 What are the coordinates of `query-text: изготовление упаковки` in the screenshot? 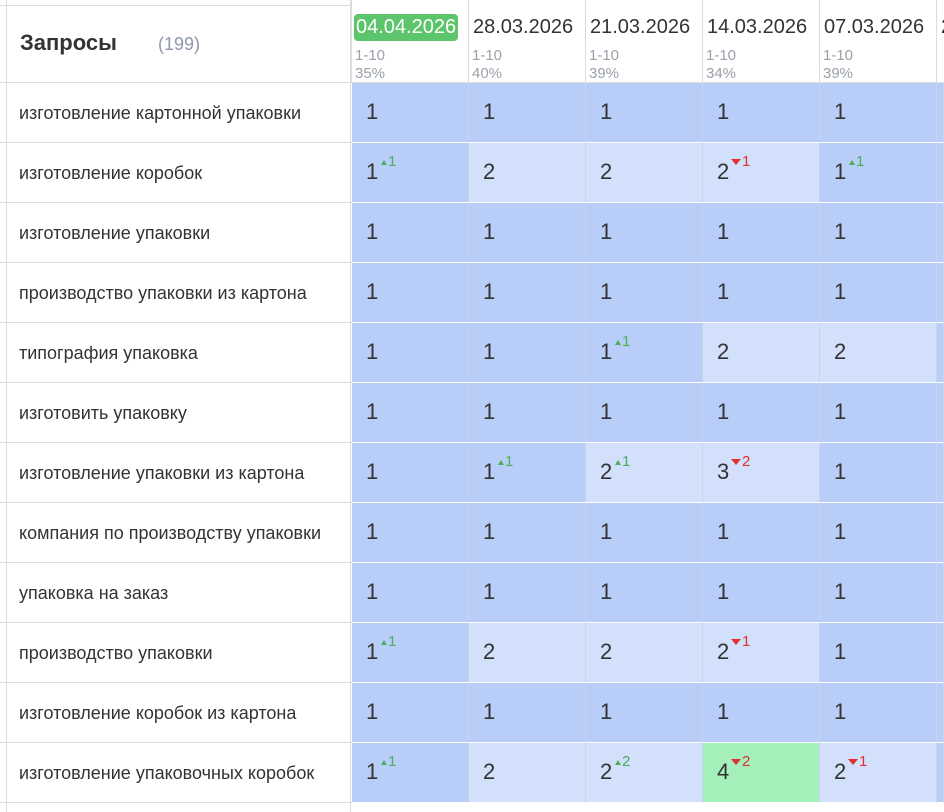 It's located at (174, 233).